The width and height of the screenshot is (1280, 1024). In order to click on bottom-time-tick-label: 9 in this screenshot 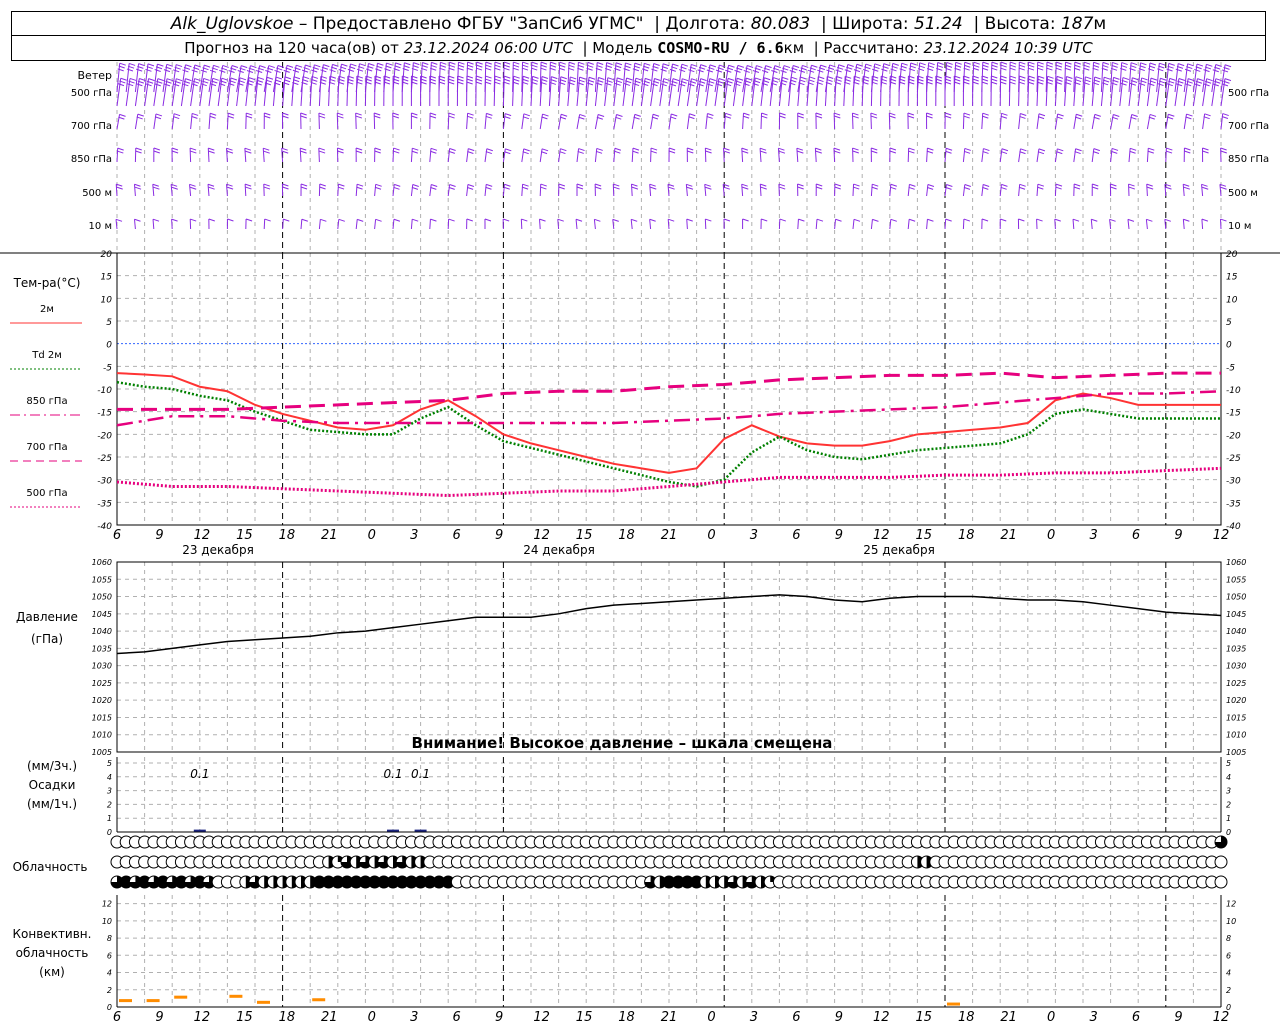, I will do `click(499, 1017)`.